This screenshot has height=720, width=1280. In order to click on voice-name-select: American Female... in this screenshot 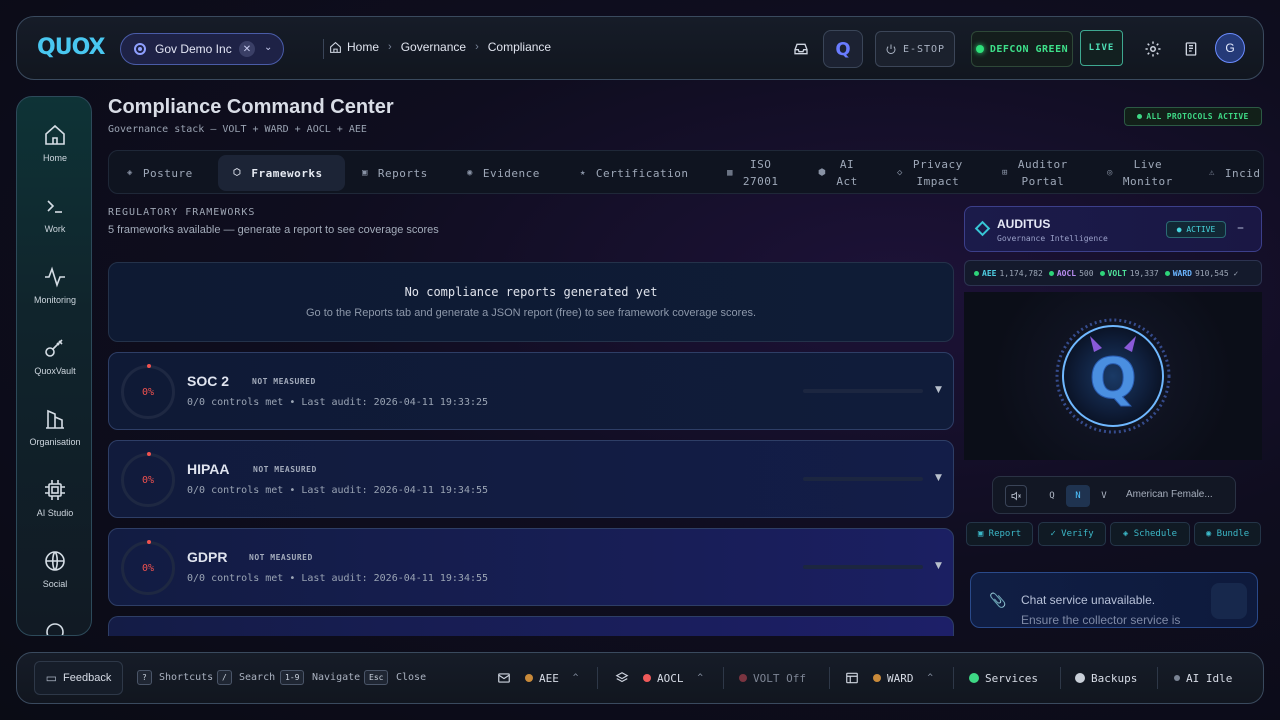, I will do `click(1169, 494)`.